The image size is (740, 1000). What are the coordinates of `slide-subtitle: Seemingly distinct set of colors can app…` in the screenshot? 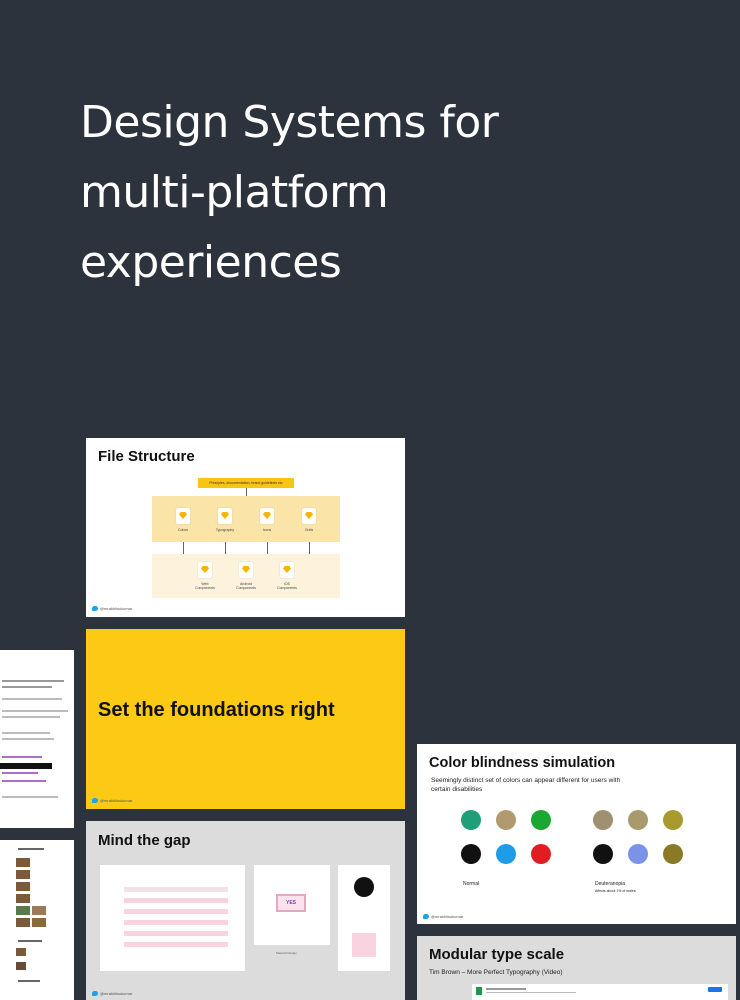 It's located at (526, 785).